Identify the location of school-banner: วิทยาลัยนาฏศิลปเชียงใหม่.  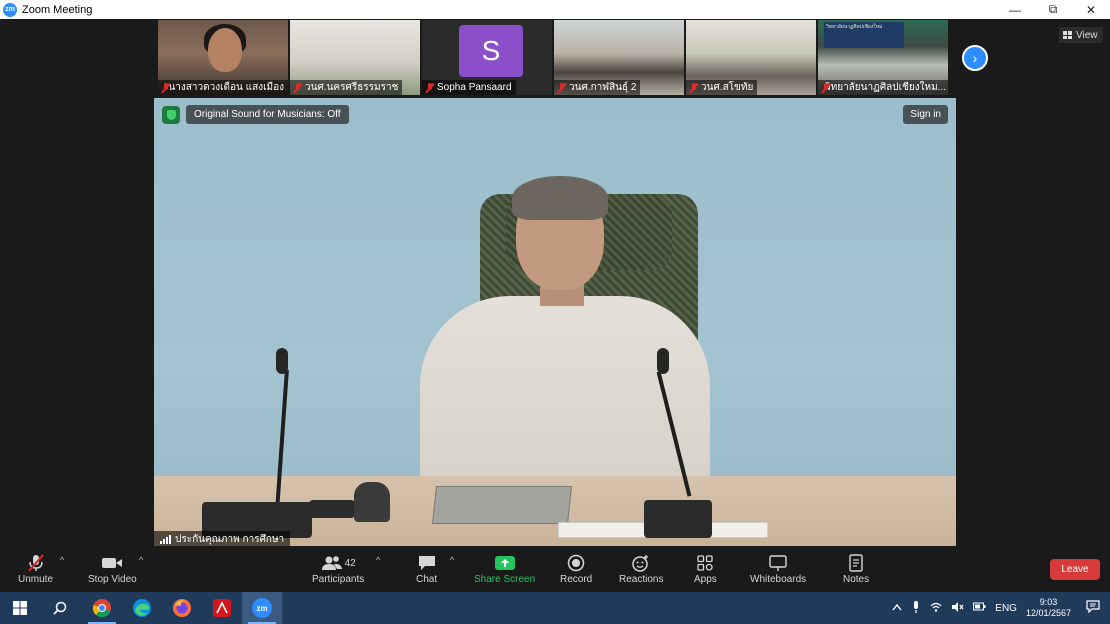
(864, 35).